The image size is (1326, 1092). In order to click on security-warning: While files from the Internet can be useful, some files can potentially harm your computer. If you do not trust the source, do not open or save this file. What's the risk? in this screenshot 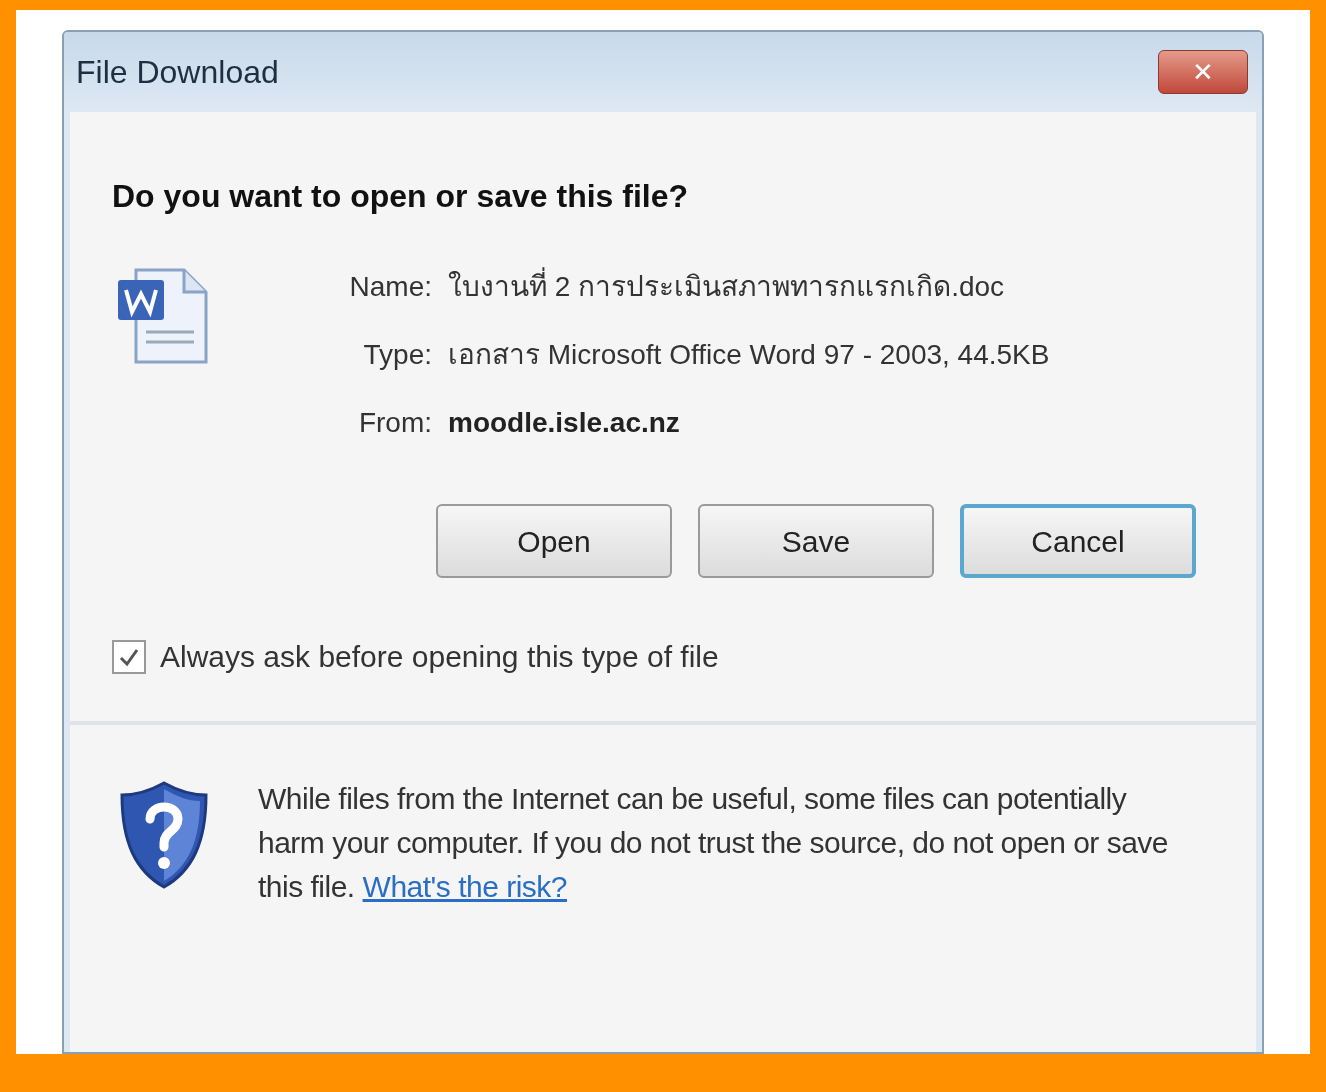, I will do `click(714, 843)`.